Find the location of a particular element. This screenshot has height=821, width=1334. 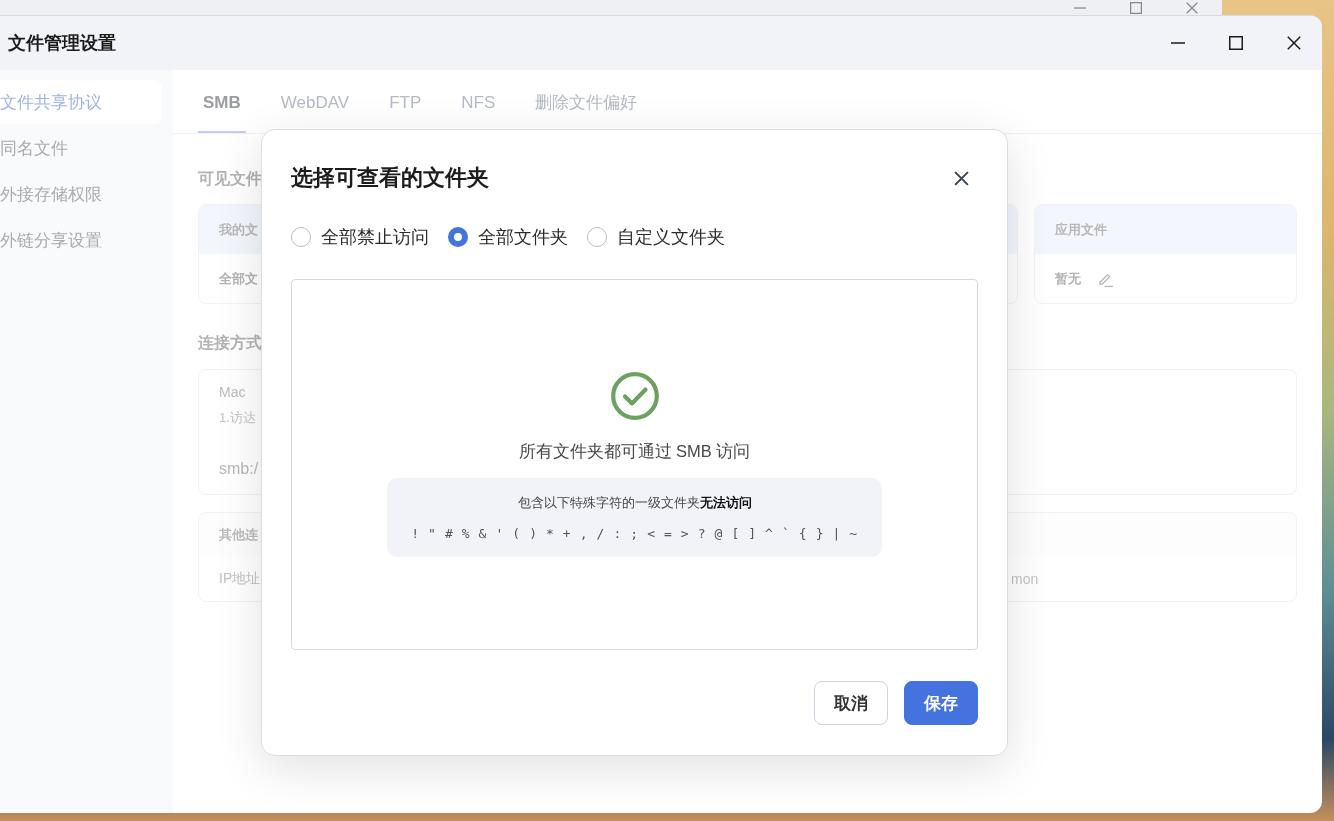

save-button: 保存 is located at coordinates (941, 703).